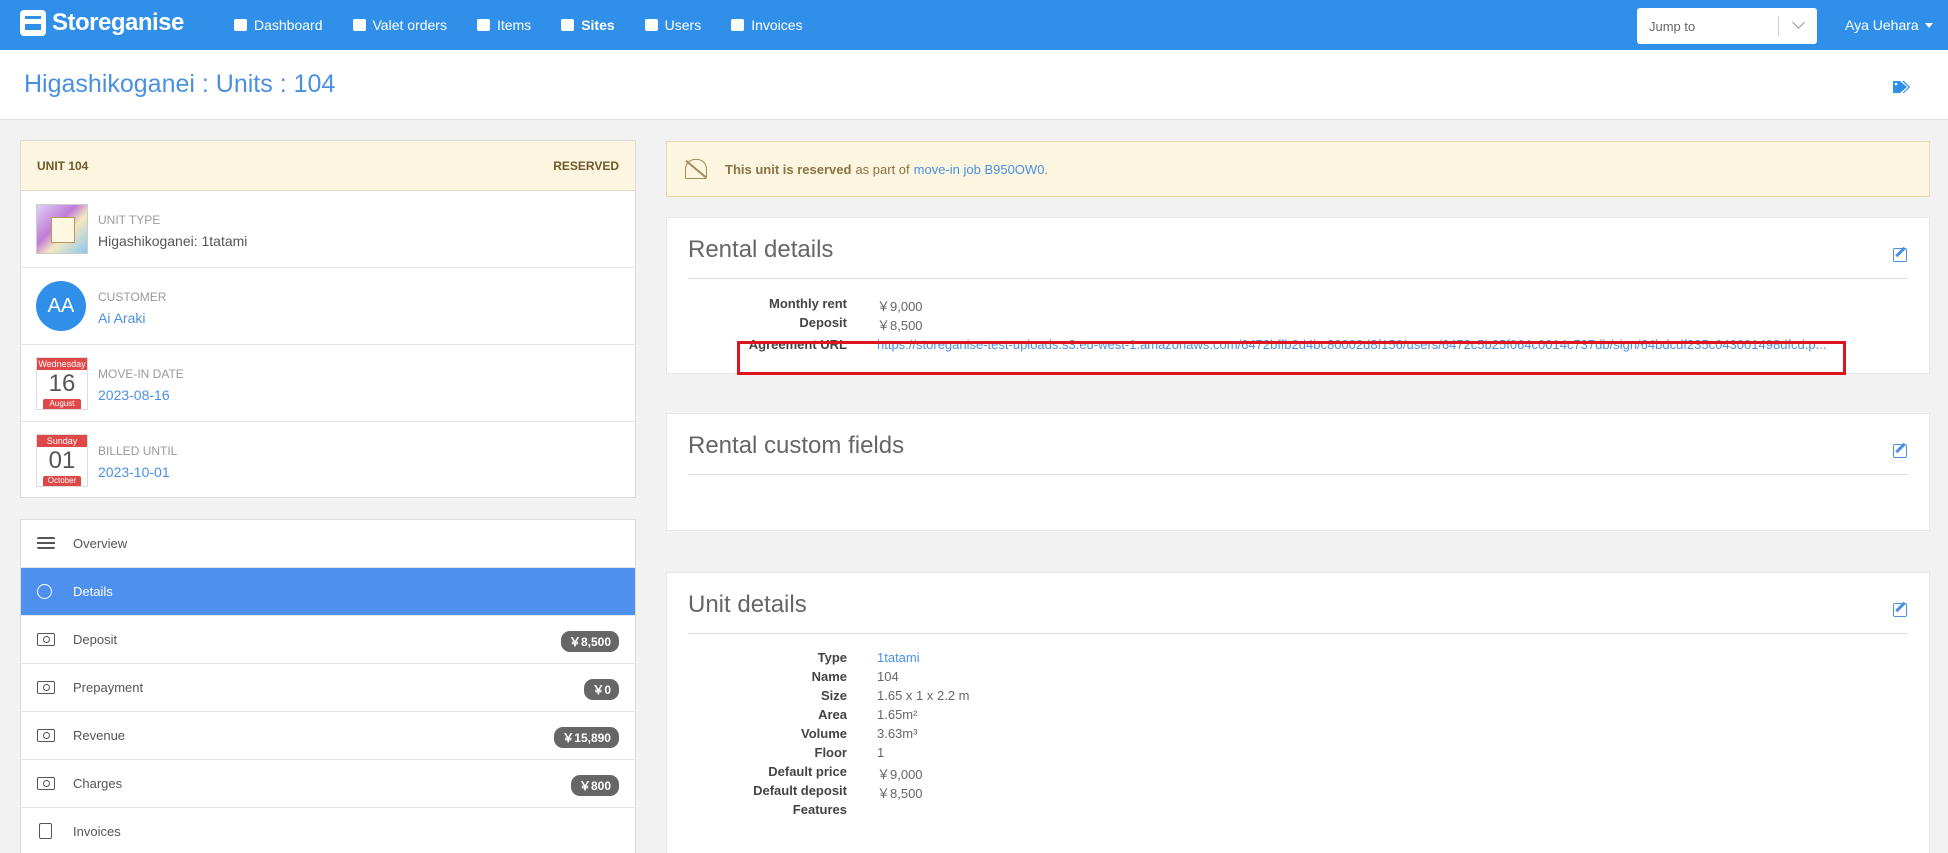 The height and width of the screenshot is (853, 1948). What do you see at coordinates (121, 318) in the screenshot?
I see `customer-link: Ai Araki` at bounding box center [121, 318].